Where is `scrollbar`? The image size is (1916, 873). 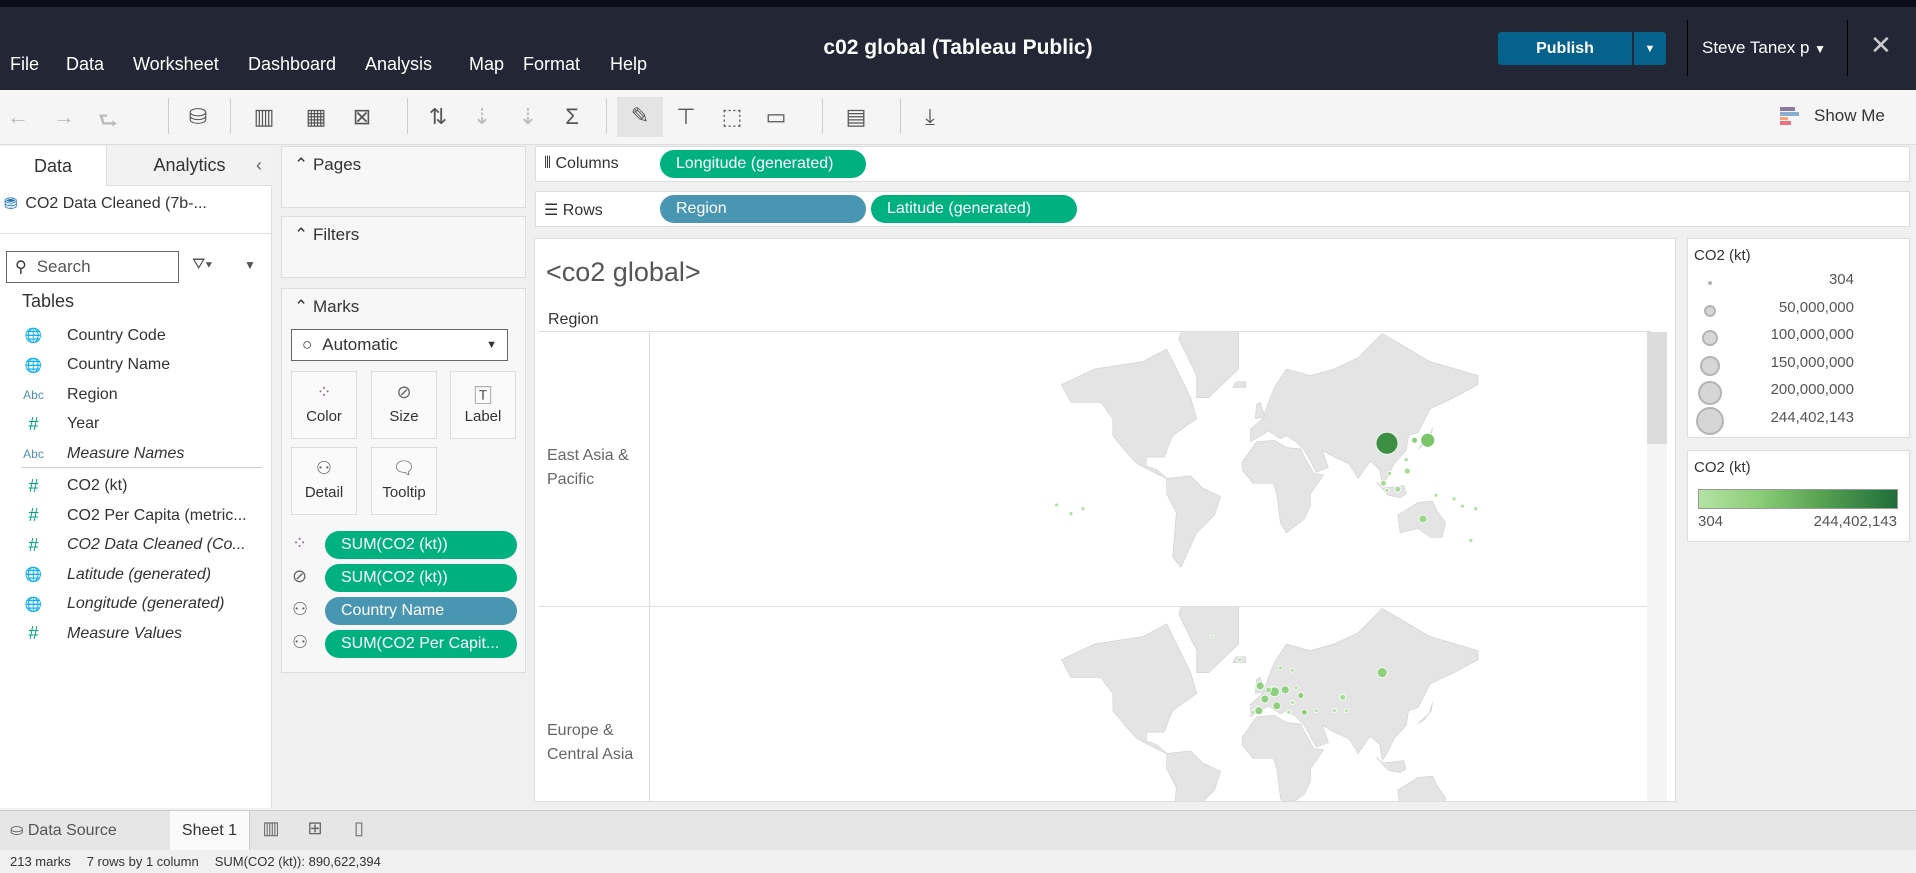 scrollbar is located at coordinates (1657, 566).